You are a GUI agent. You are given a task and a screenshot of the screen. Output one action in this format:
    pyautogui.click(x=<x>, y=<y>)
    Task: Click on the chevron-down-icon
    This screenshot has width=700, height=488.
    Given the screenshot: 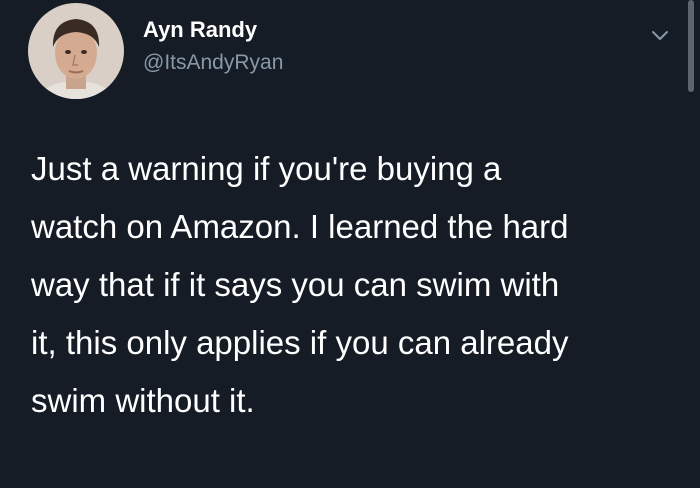 What is the action you would take?
    pyautogui.click(x=660, y=35)
    